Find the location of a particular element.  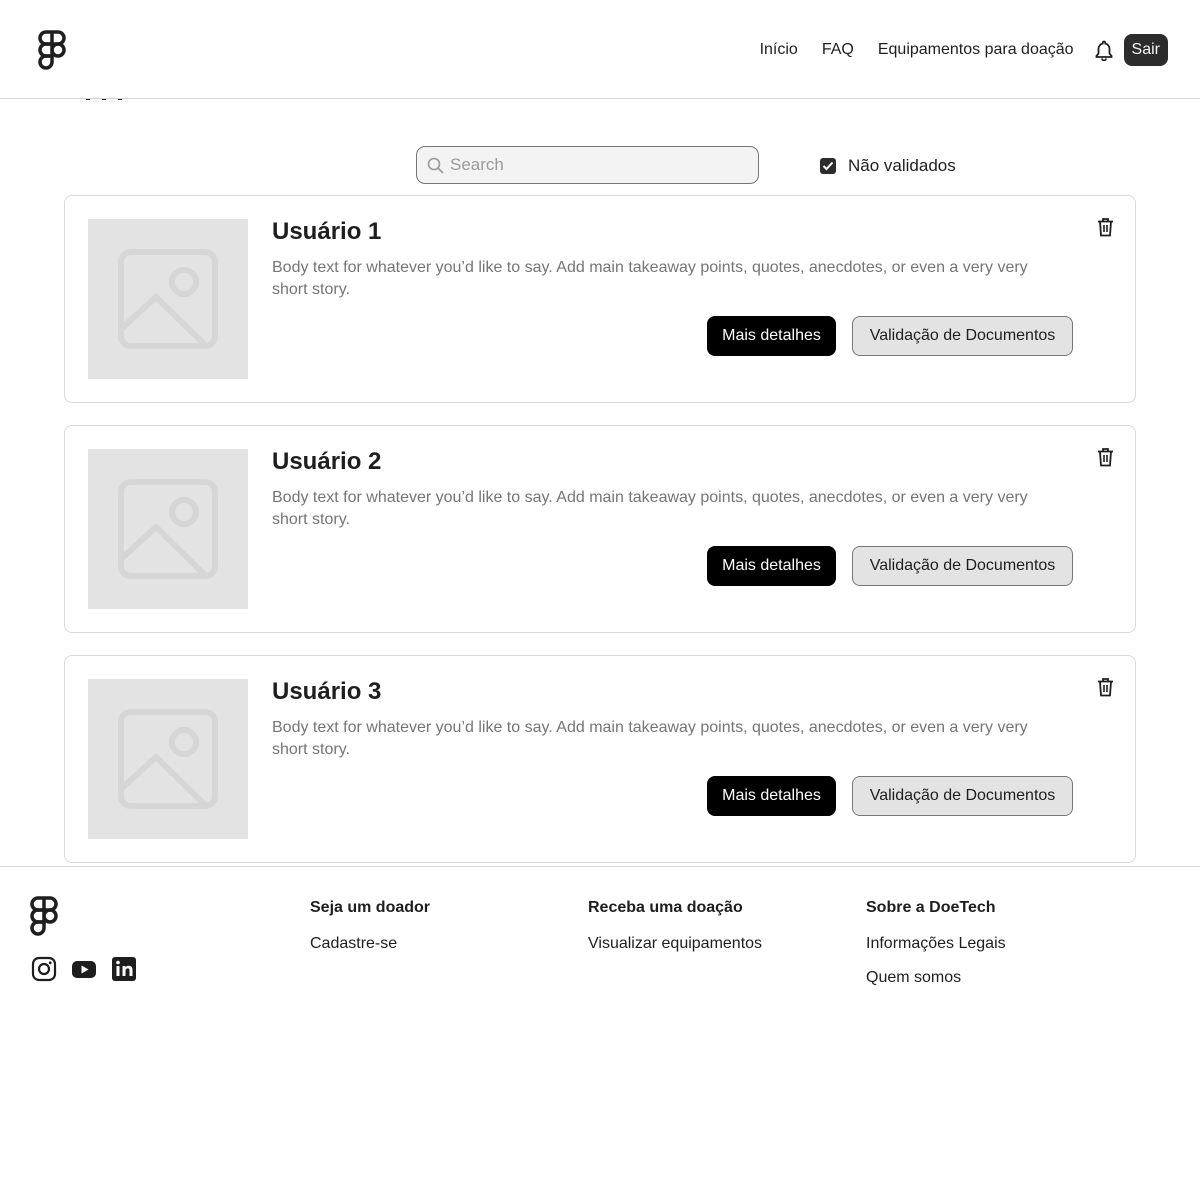

nav-link-equipamentos: Equipamentos para doação is located at coordinates (976, 50).